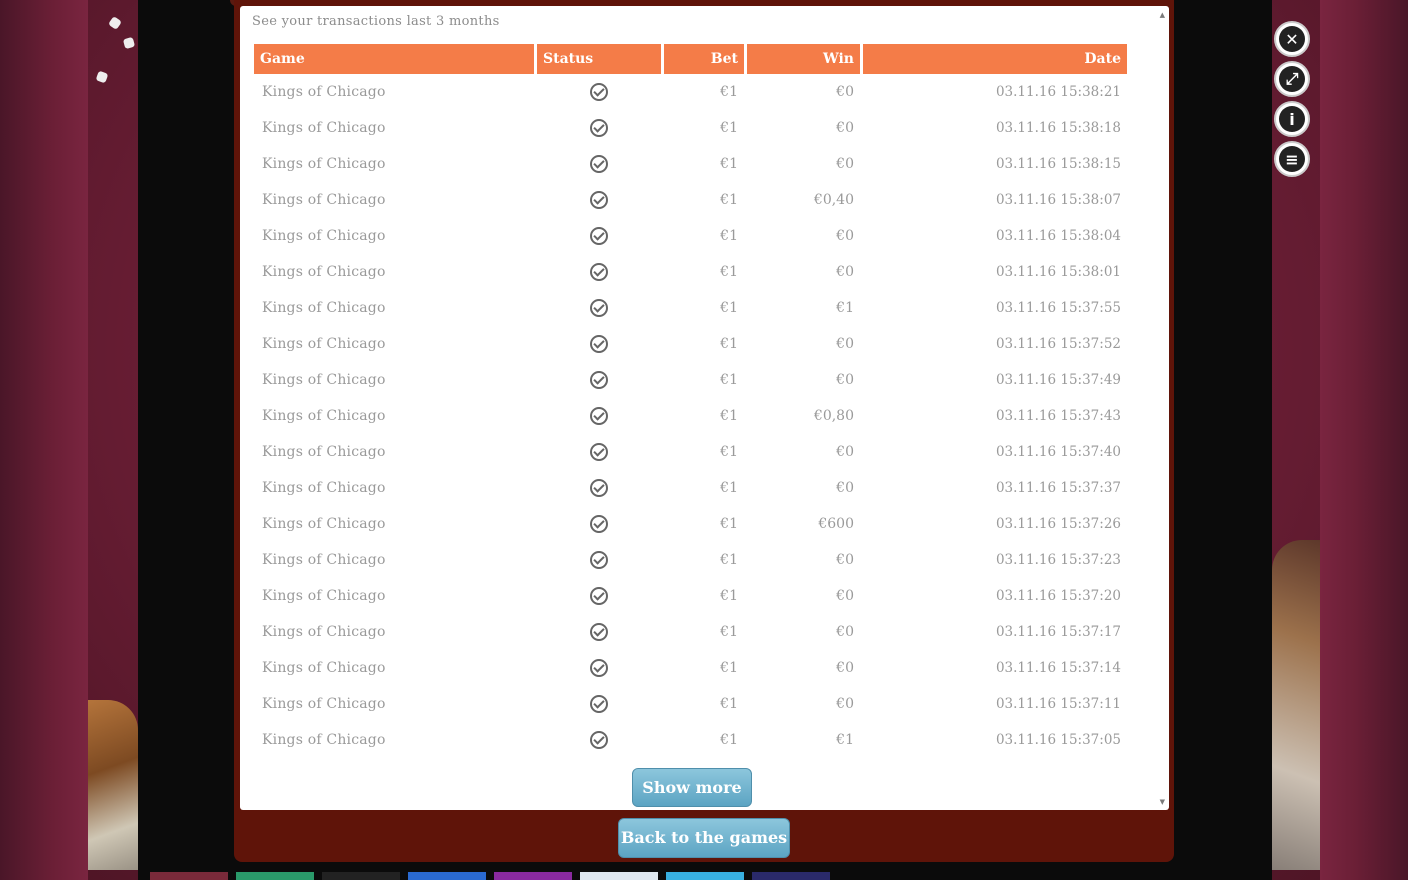 Image resolution: width=1408 pixels, height=880 pixels. I want to click on table-row: Kings of Chicago €1 €0 03.11.16 15:38:21, so click(690, 92).